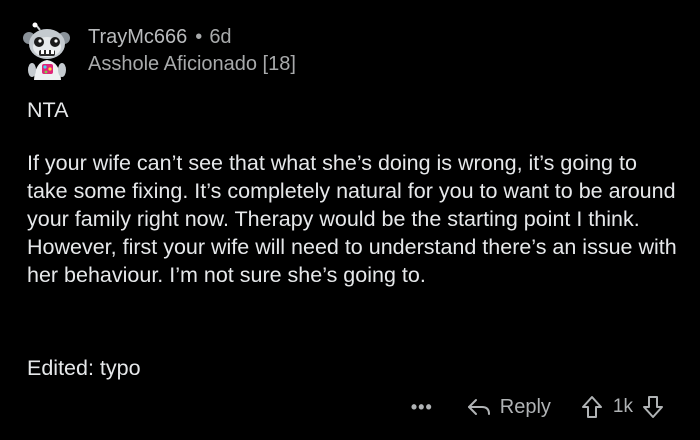  What do you see at coordinates (48, 110) in the screenshot?
I see `comment-verdict: NTA` at bounding box center [48, 110].